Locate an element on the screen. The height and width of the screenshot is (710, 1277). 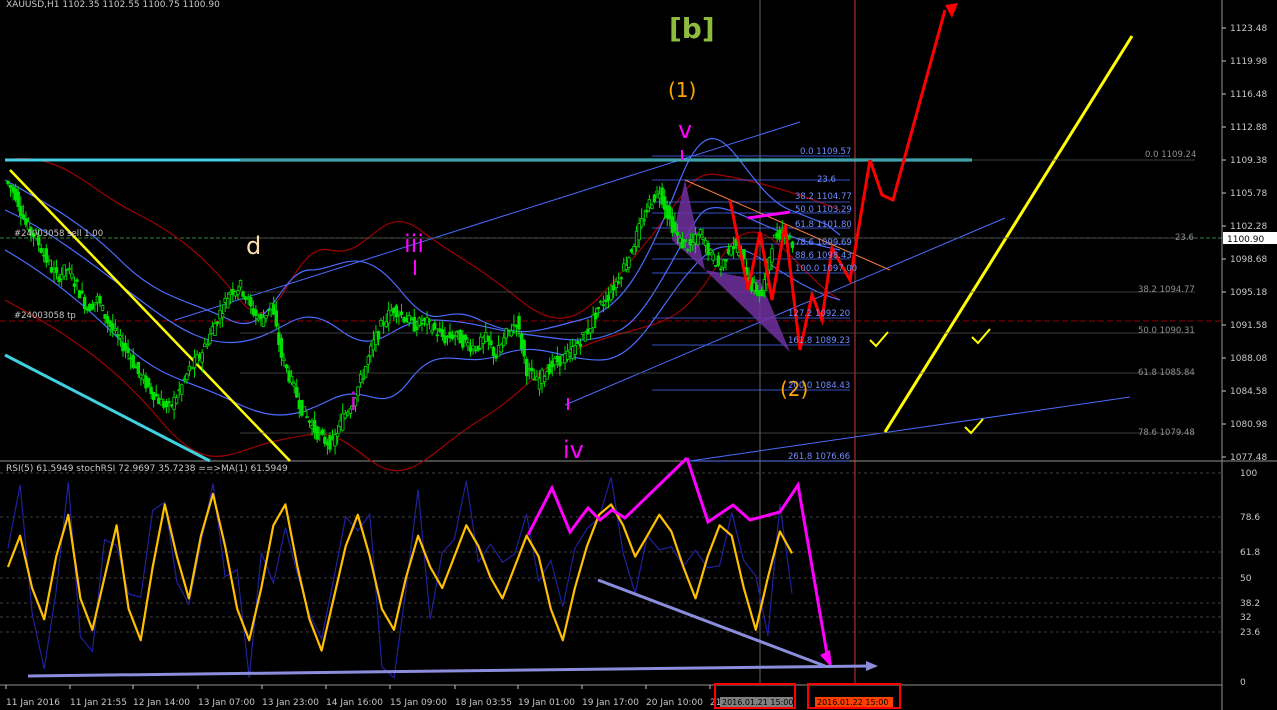
time-tick-label: 12 Jan 14:00 is located at coordinates (161, 703).